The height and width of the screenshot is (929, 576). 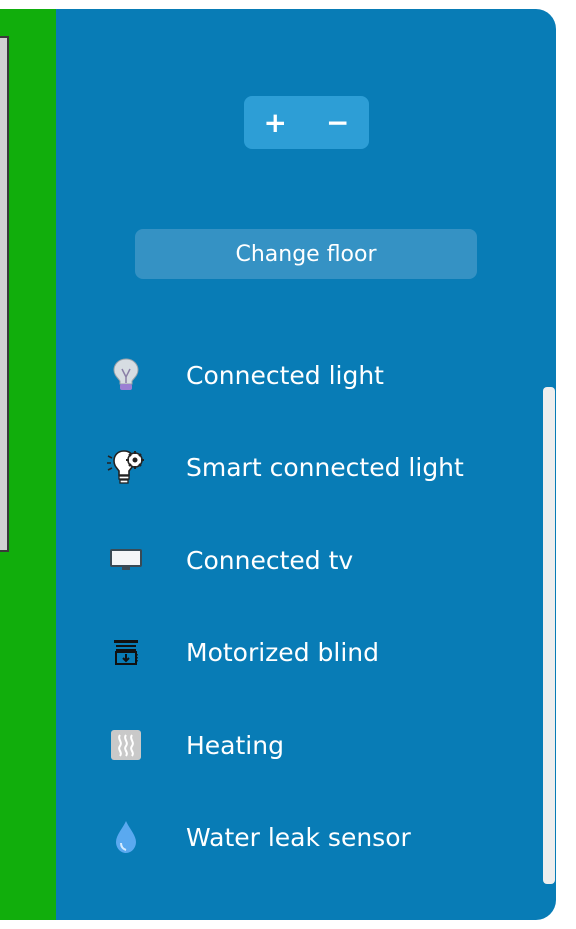 I want to click on tv-icon, so click(x=126, y=560).